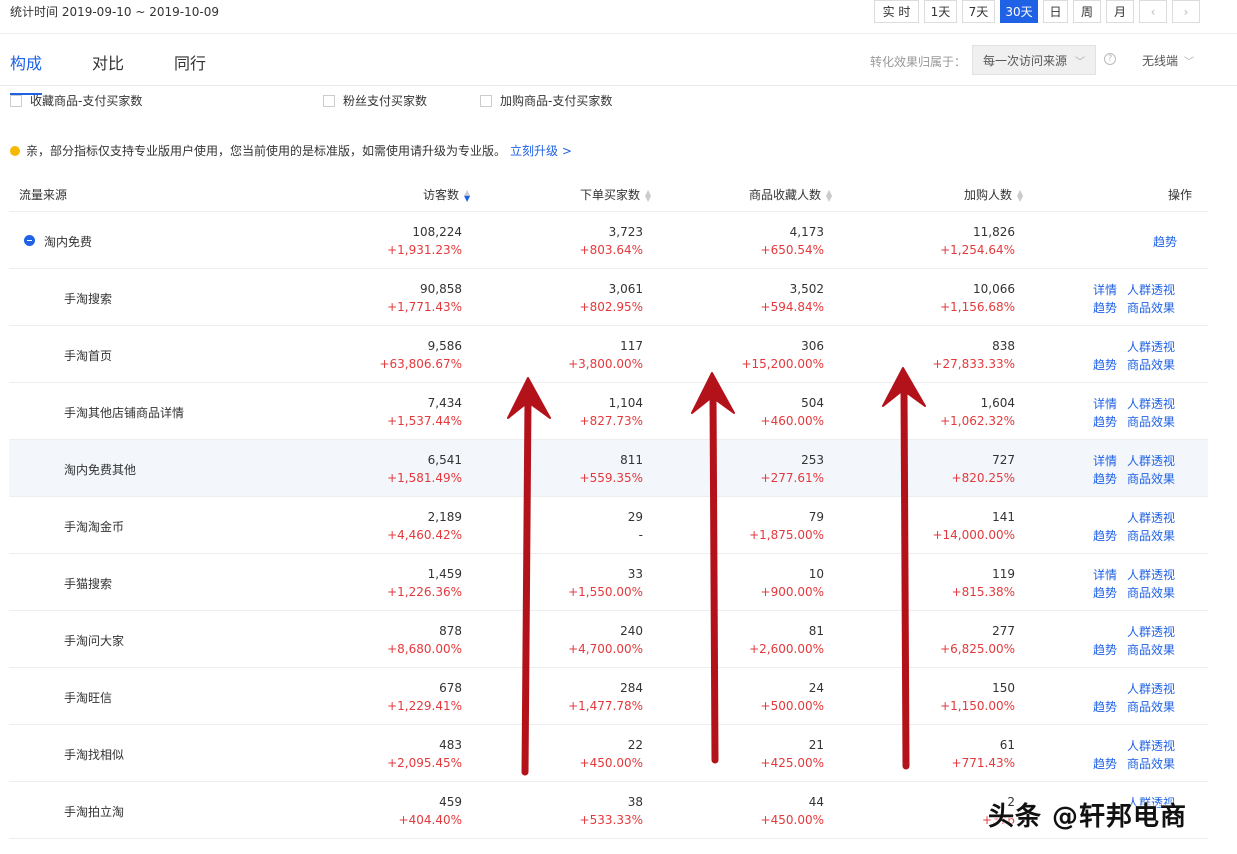 The width and height of the screenshot is (1237, 854). I want to click on header-orders: 下单买家数 ▲ ▼, so click(615, 194).